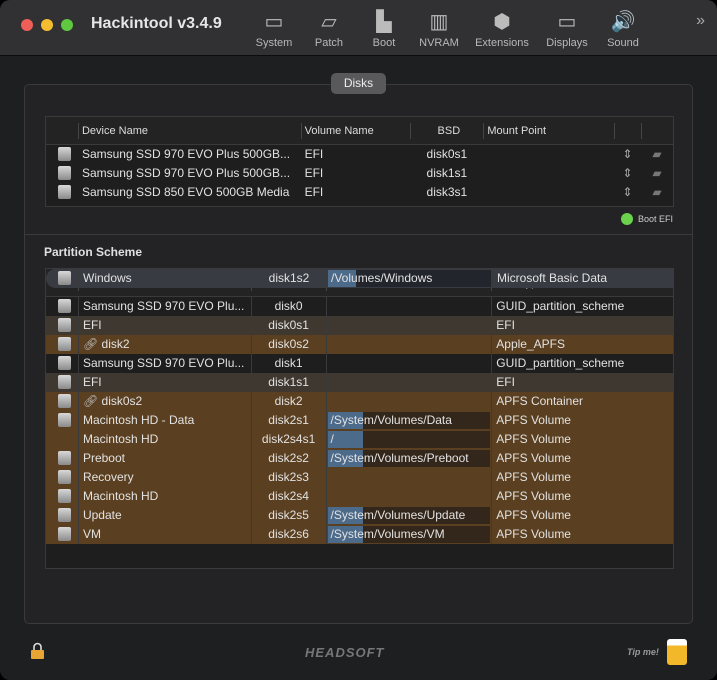 The image size is (717, 680). Describe the element at coordinates (398, 515) in the screenshot. I see `mount-point: /System/Volumes/Update` at that location.